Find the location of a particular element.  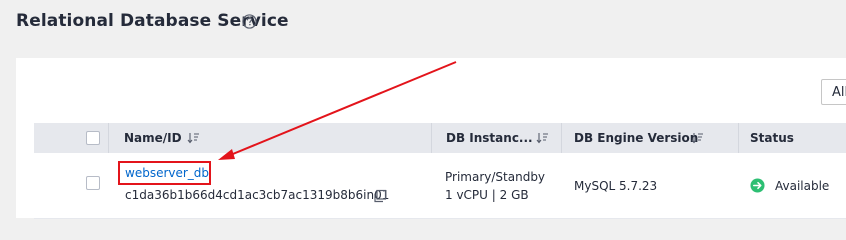

row-checkbox is located at coordinates (93, 183).